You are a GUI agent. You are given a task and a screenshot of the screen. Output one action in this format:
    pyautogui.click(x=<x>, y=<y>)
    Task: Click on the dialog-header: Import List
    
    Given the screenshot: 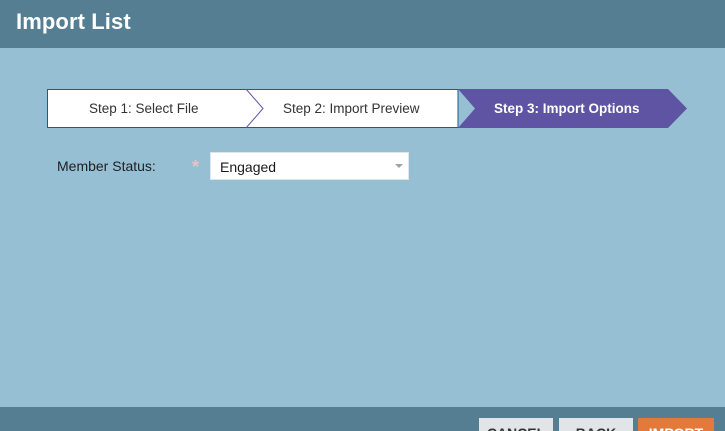 What is the action you would take?
    pyautogui.click(x=362, y=24)
    